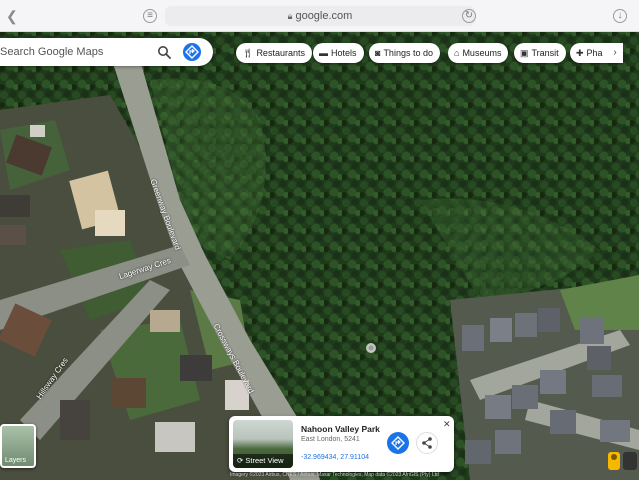  Describe the element at coordinates (248, 53) in the screenshot. I see `restaurant-icon: 🍴︎` at that location.